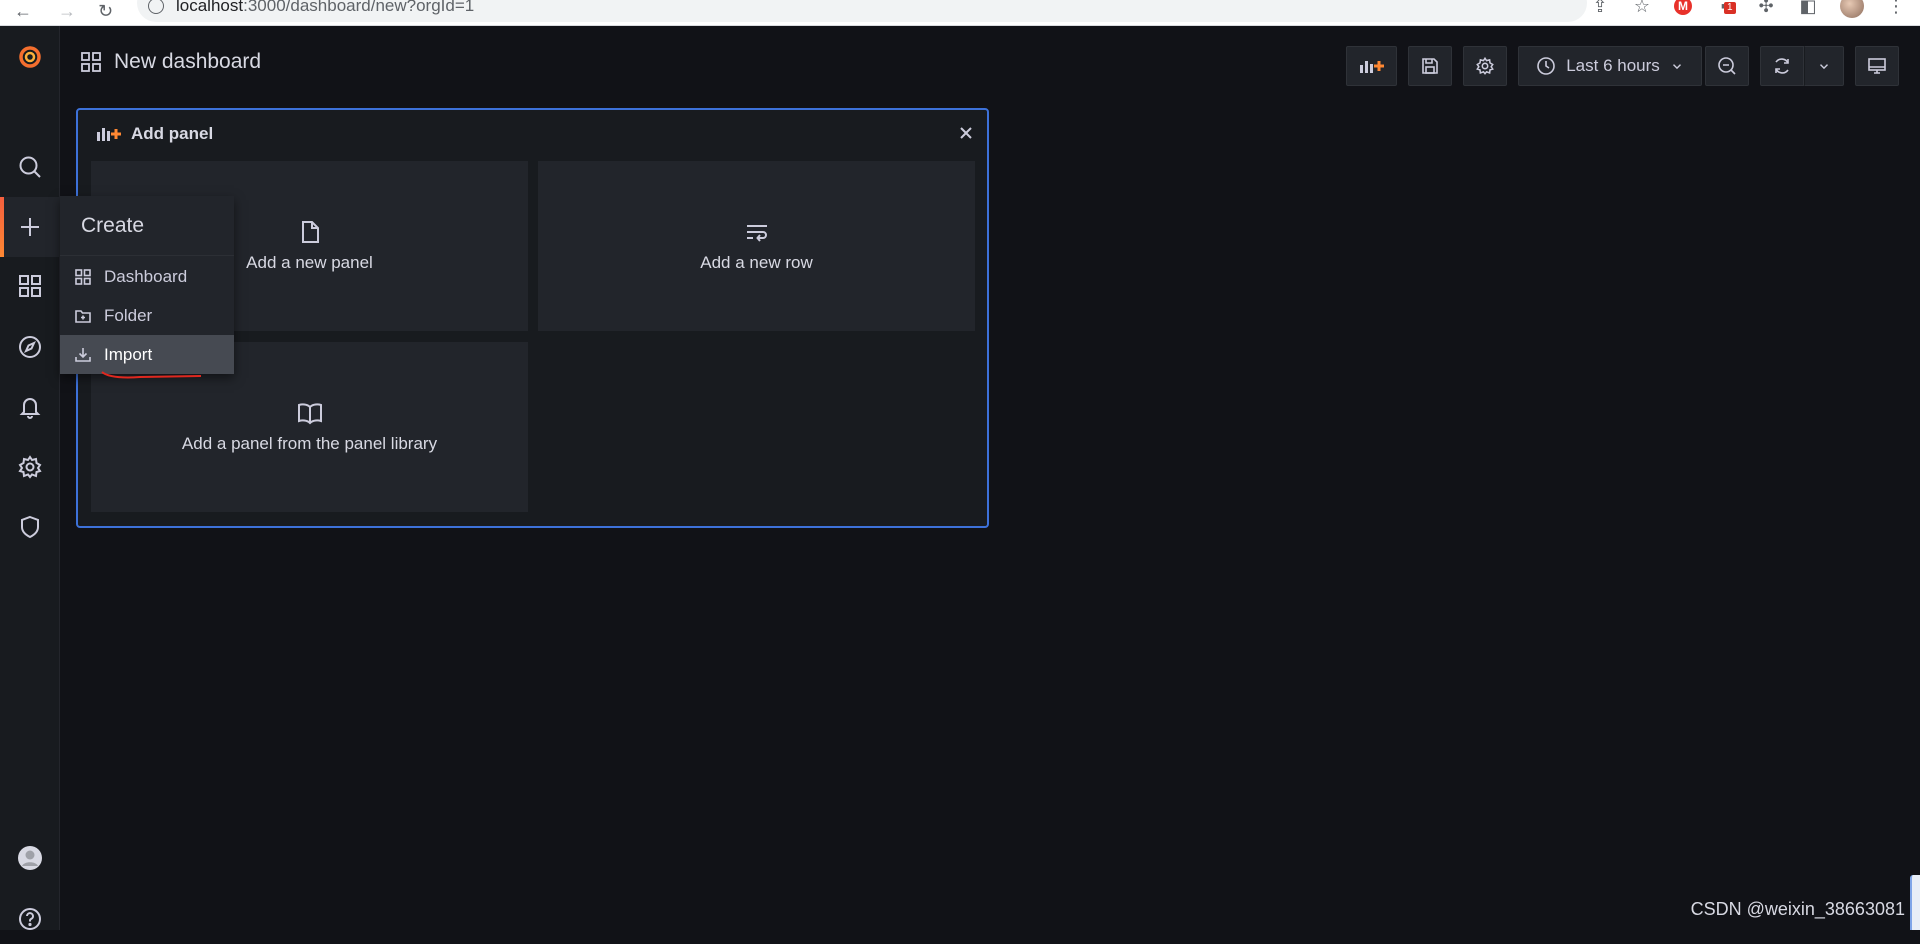 The height and width of the screenshot is (944, 1920). I want to click on add-panel-title: Add panel, so click(172, 134).